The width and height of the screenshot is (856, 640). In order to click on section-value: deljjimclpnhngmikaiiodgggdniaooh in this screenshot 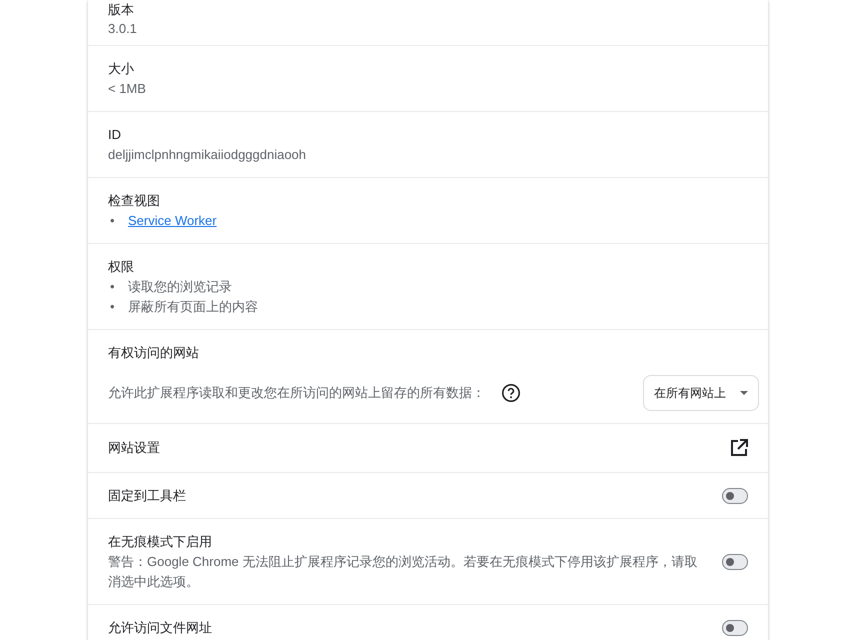, I will do `click(208, 155)`.